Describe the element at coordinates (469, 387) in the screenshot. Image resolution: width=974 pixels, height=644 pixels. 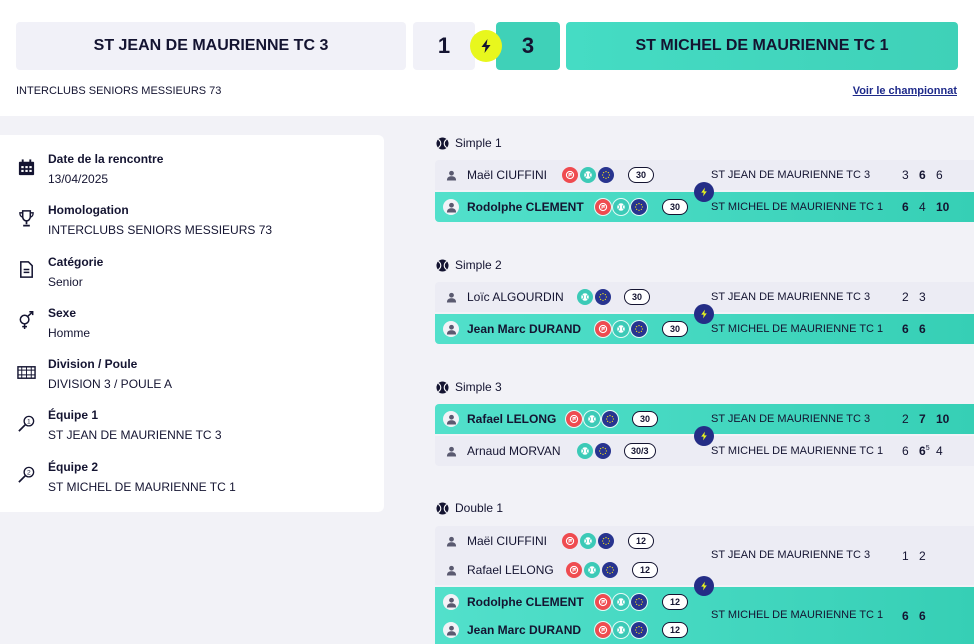
I see `match-title-simple-3: Simple 3` at that location.